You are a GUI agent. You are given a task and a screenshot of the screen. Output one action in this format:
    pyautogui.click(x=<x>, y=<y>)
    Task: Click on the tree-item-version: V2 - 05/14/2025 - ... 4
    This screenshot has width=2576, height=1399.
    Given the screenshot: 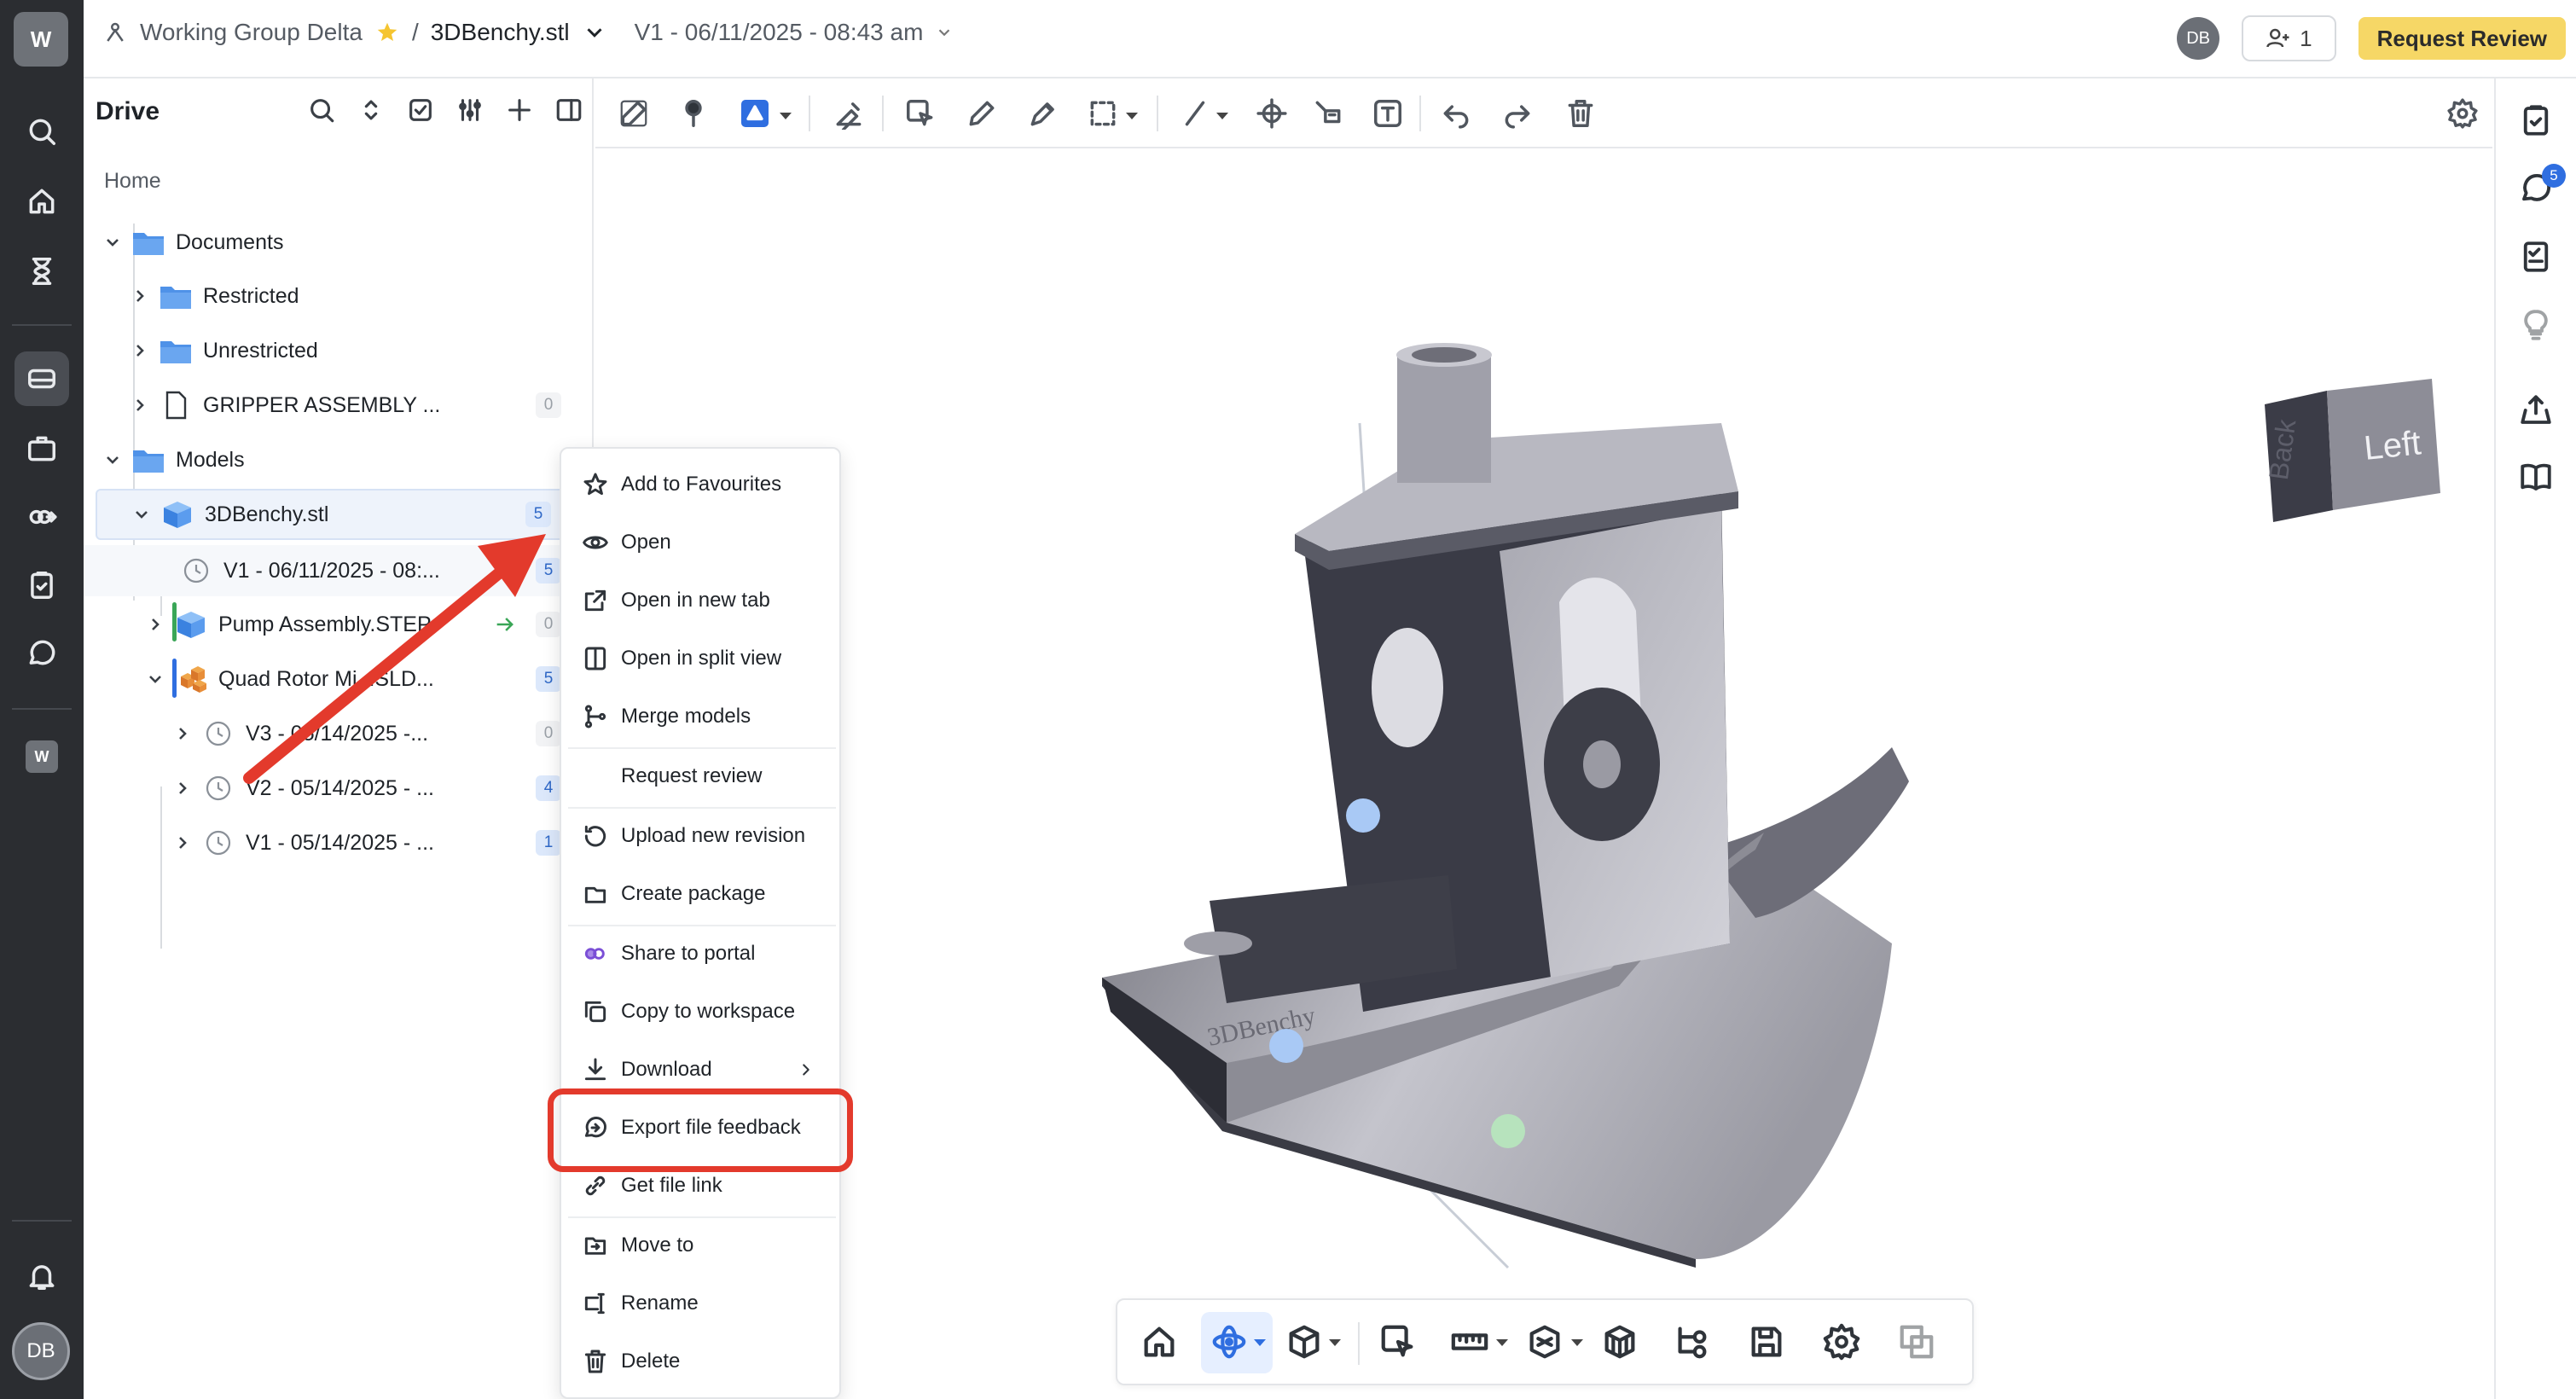 What is the action you would take?
    pyautogui.click(x=339, y=788)
    